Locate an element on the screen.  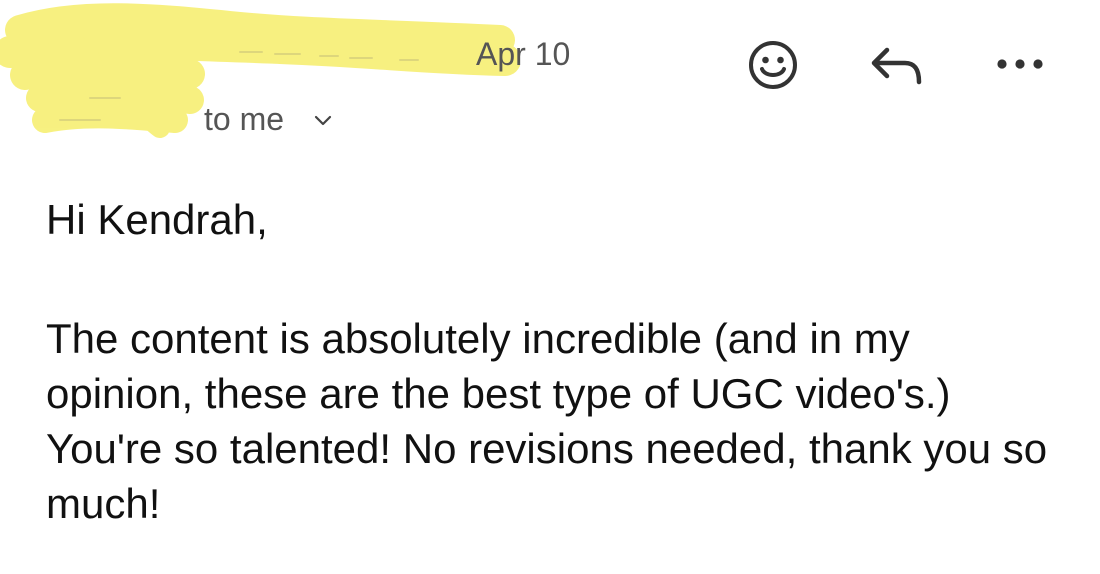
more-options-button is located at coordinates (1020, 64).